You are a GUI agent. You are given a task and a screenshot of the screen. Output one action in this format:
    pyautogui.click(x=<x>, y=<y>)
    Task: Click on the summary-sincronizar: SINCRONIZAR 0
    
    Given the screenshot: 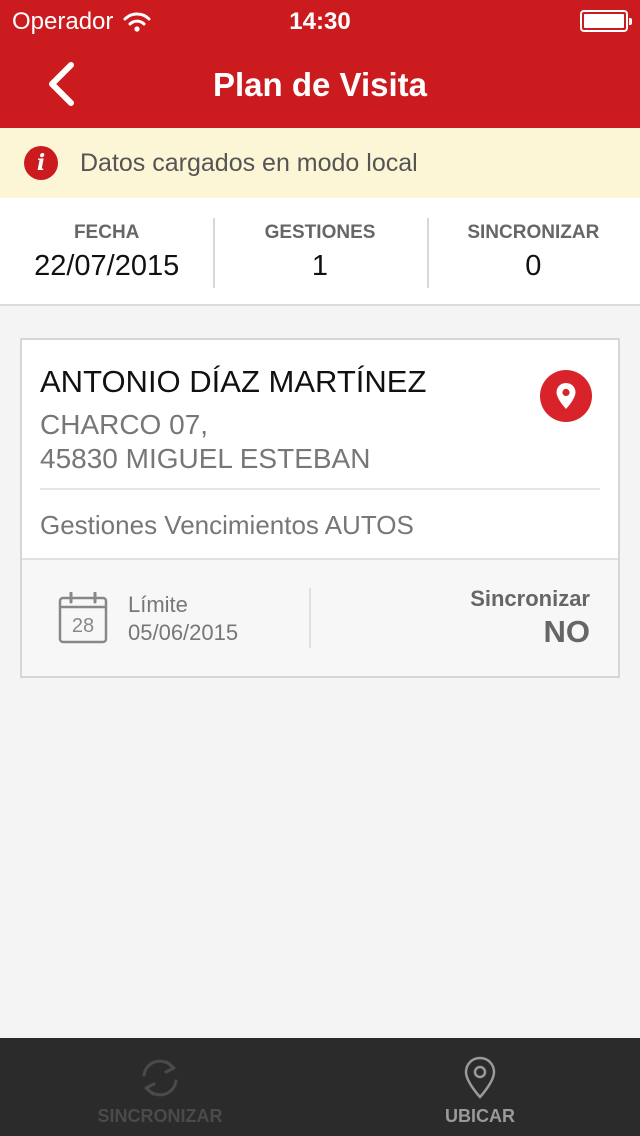 What is the action you would take?
    pyautogui.click(x=533, y=251)
    